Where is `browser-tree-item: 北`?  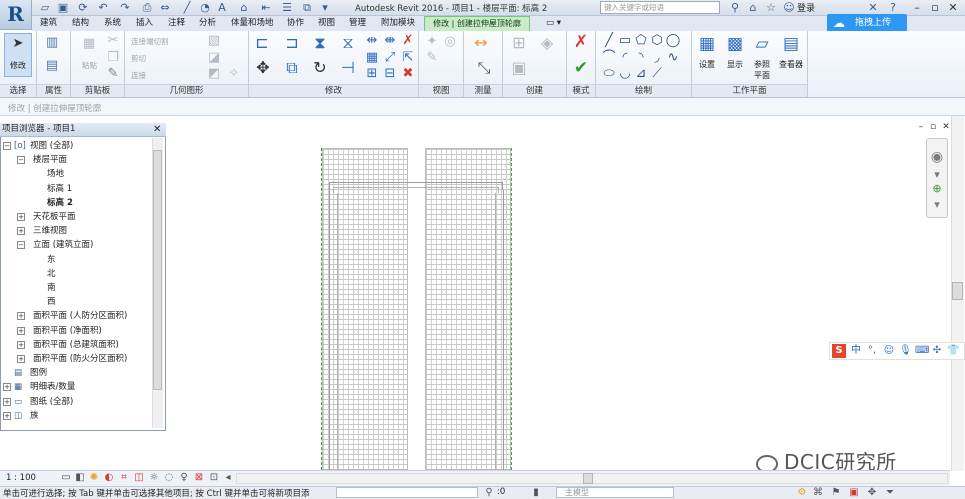 browser-tree-item: 北 is located at coordinates (51, 274).